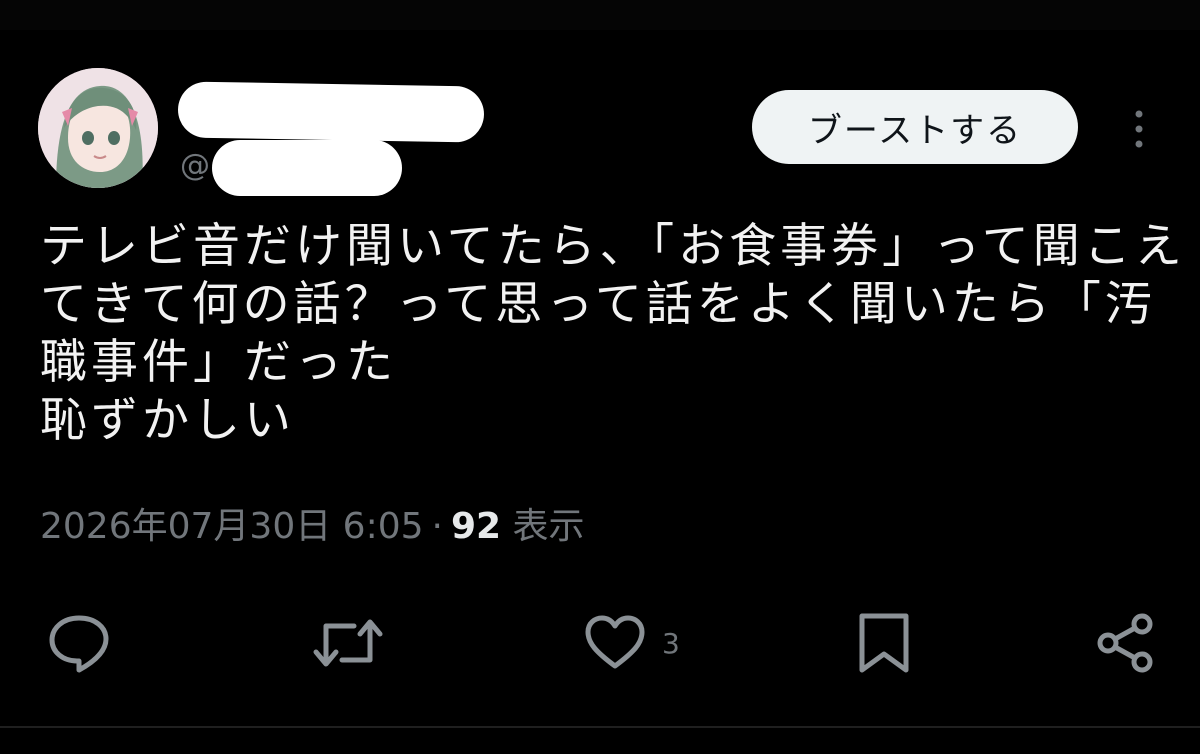 Image resolution: width=1200 pixels, height=754 pixels. I want to click on post-meta: 2026年07月30日 6:05 · 92 表示, so click(312, 523).